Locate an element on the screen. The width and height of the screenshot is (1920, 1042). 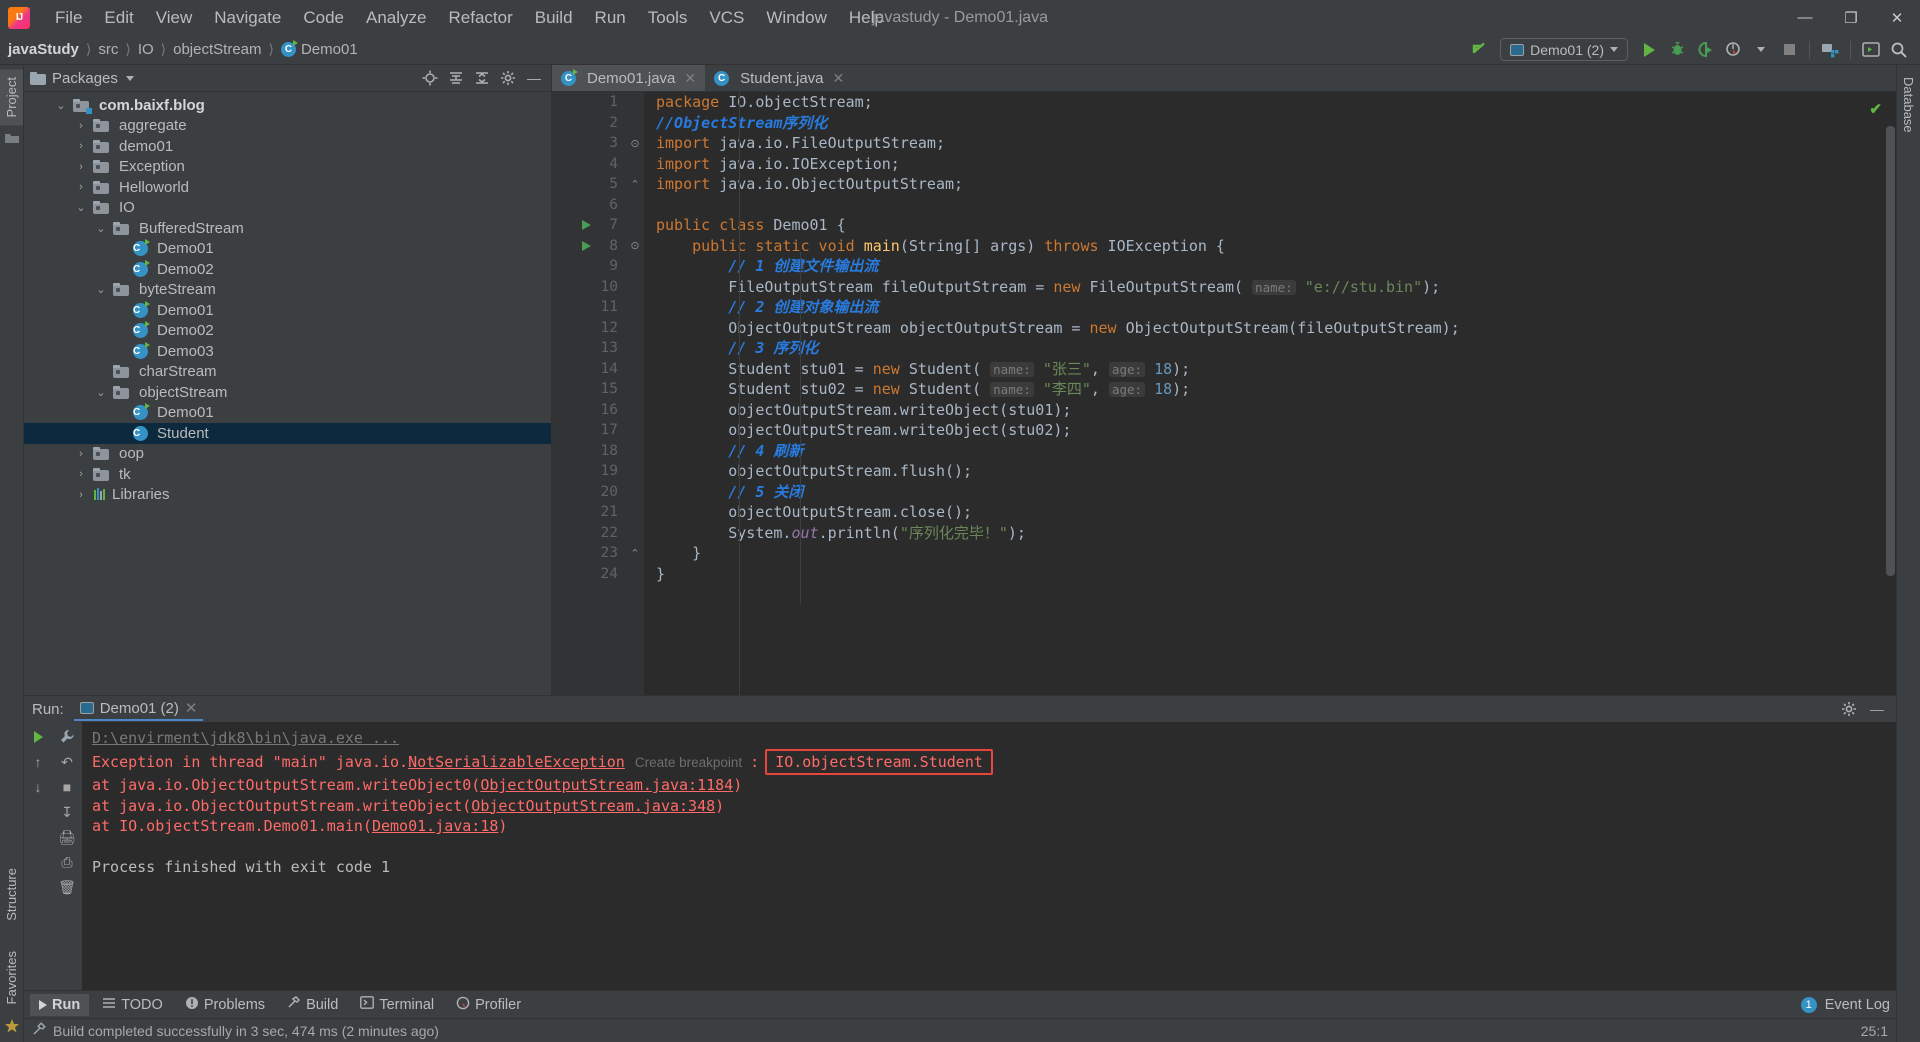
tree-row-student: C Student is located at coordinates (287, 433).